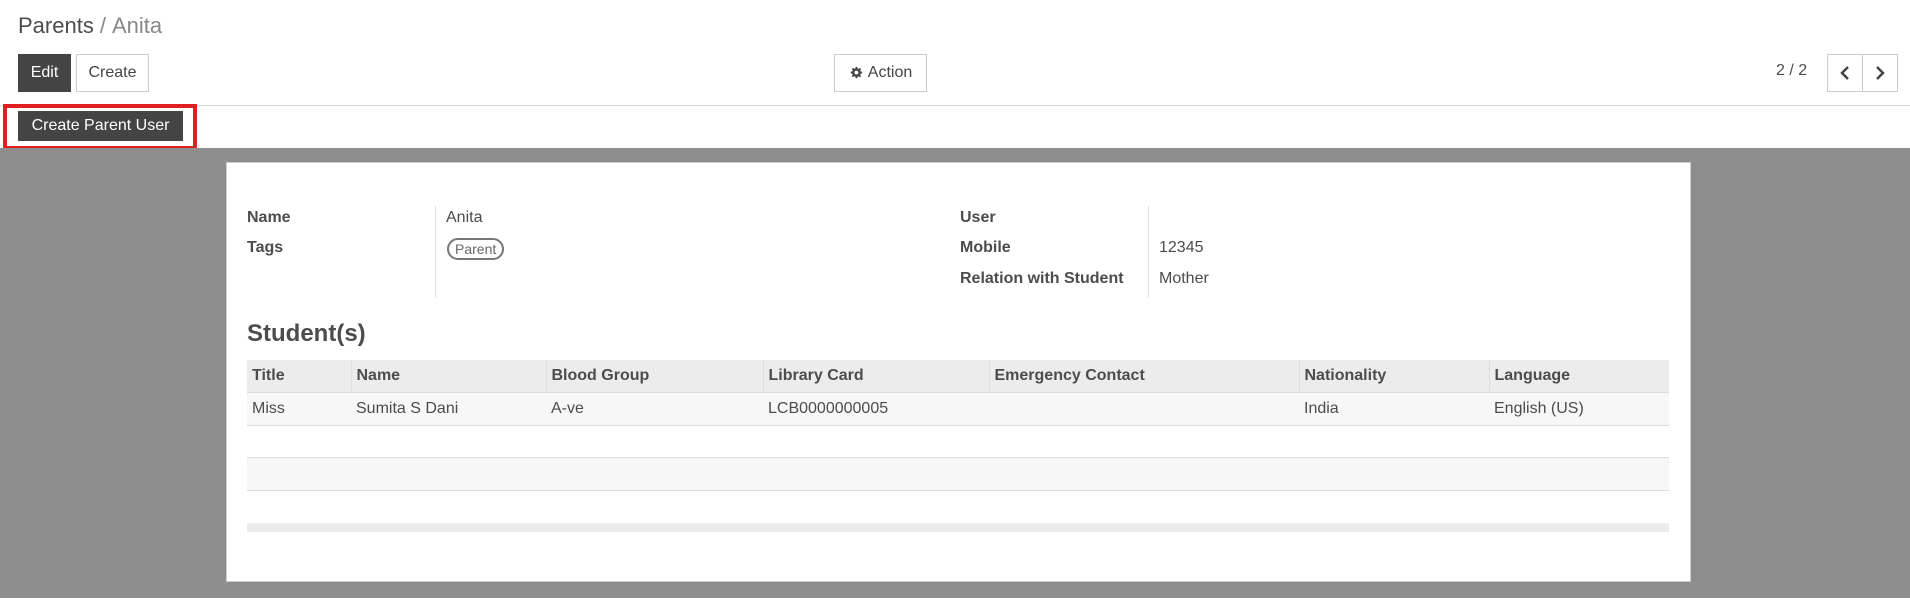 The image size is (1910, 604). I want to click on mobile-value: 12345, so click(1181, 247).